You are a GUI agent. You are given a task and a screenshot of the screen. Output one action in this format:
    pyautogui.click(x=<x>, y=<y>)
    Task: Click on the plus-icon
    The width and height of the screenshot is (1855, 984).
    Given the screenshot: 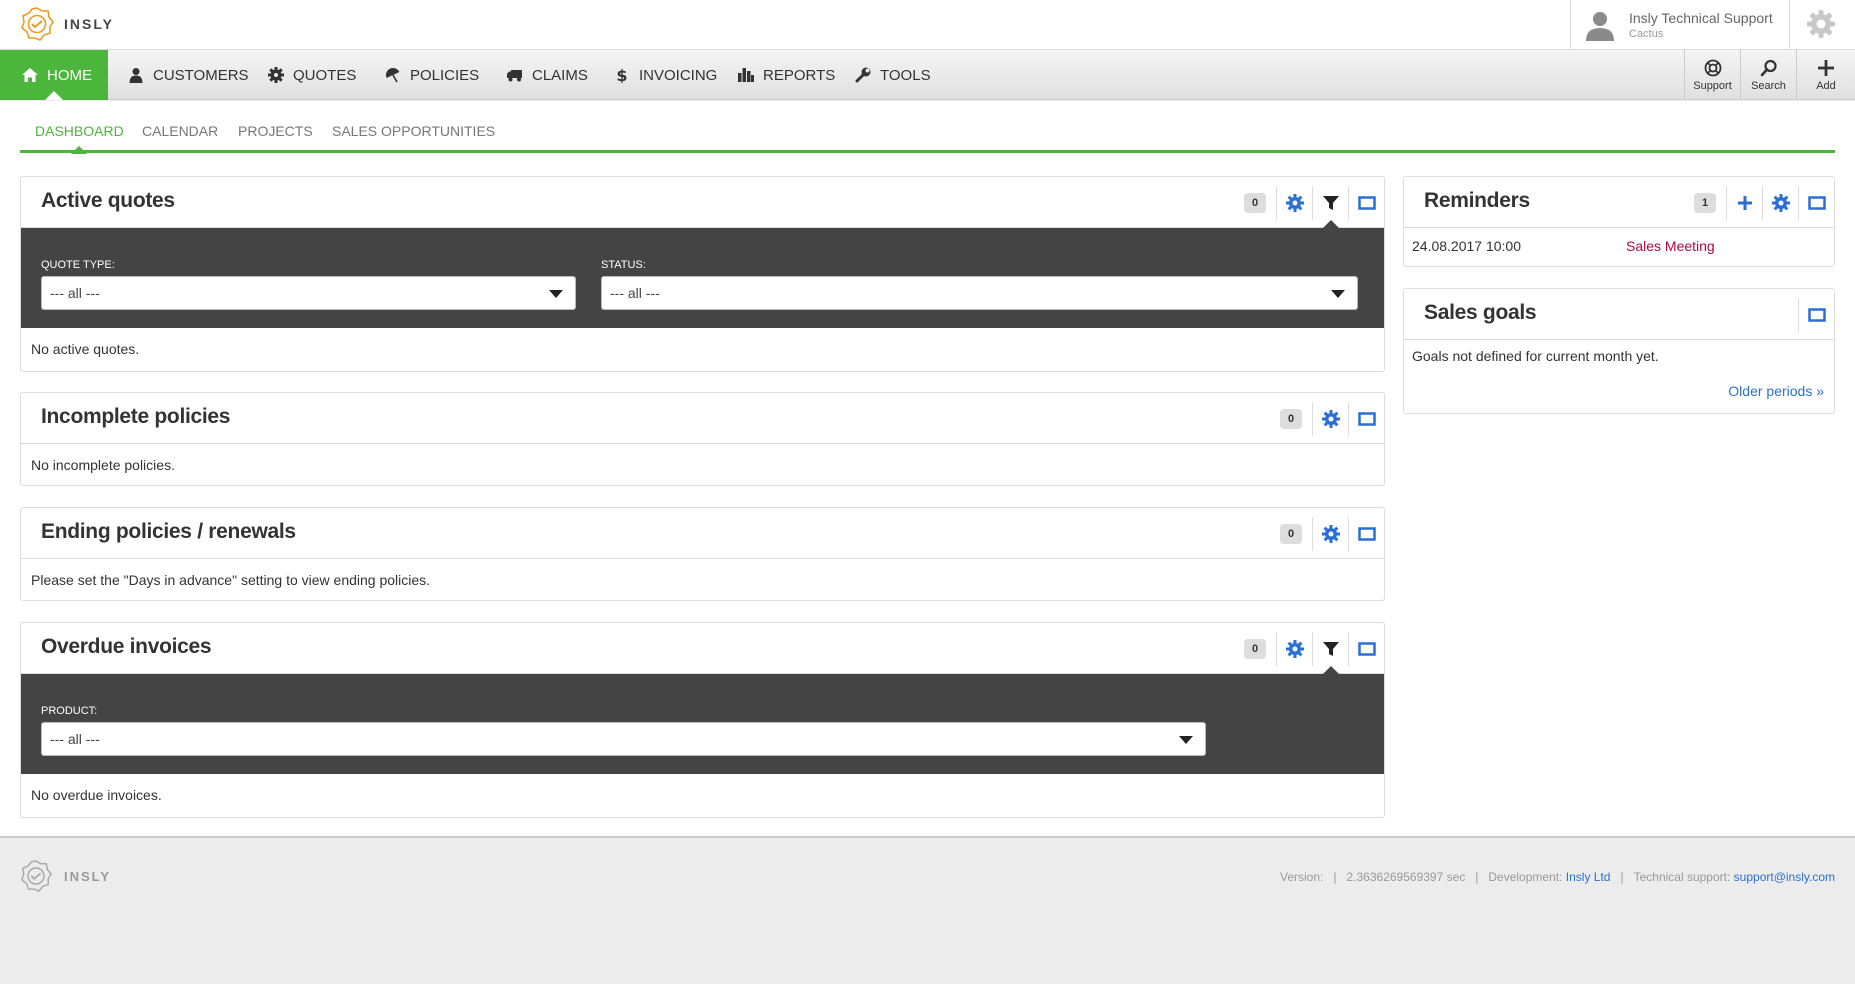 What is the action you would take?
    pyautogui.click(x=1744, y=202)
    